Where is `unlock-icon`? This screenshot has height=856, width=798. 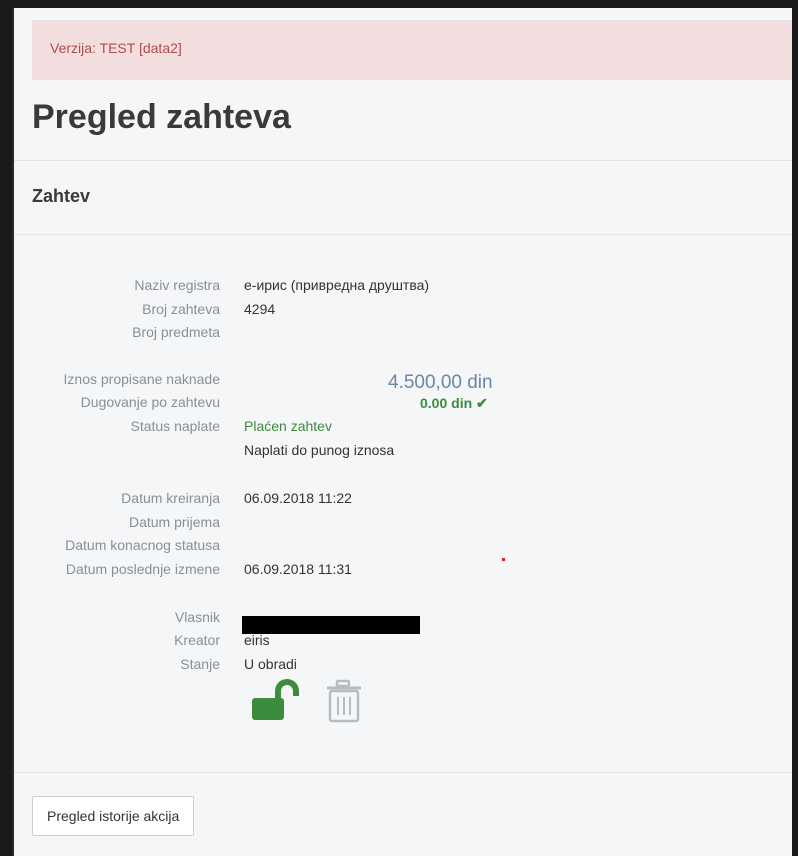 unlock-icon is located at coordinates (275, 701).